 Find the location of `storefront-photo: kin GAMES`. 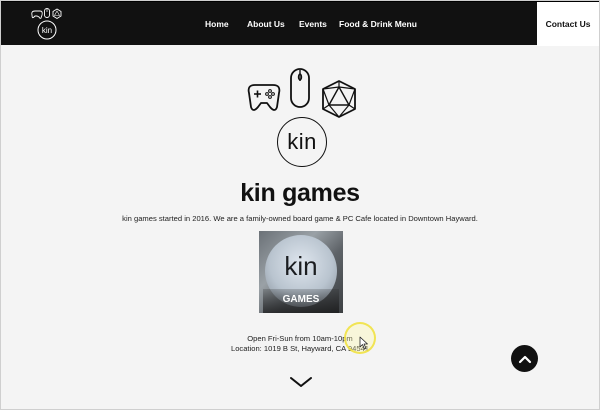

storefront-photo: kin GAMES is located at coordinates (301, 272).